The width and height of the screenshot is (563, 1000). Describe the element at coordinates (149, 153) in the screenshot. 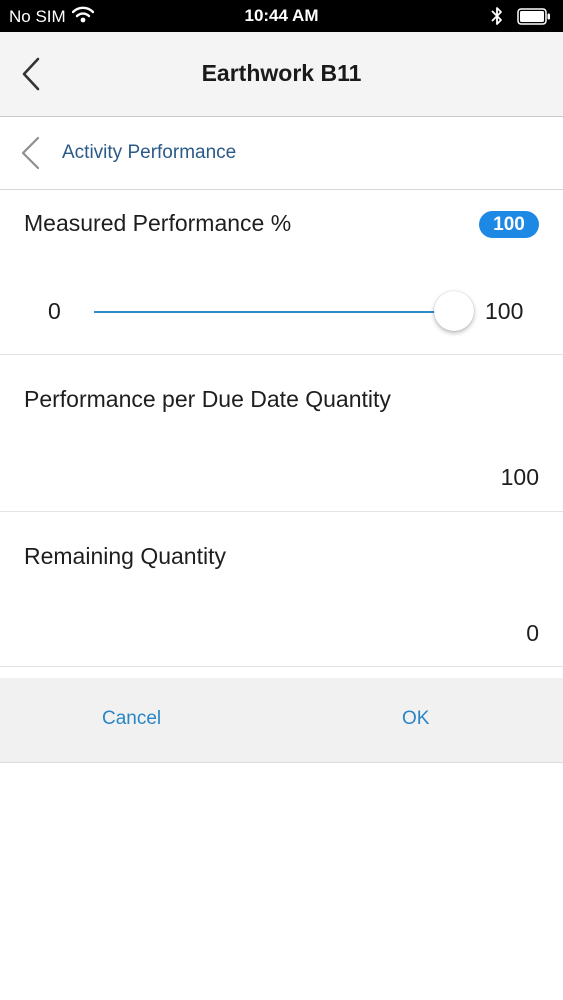

I see `sub-nav-title: Activity Performance` at that location.